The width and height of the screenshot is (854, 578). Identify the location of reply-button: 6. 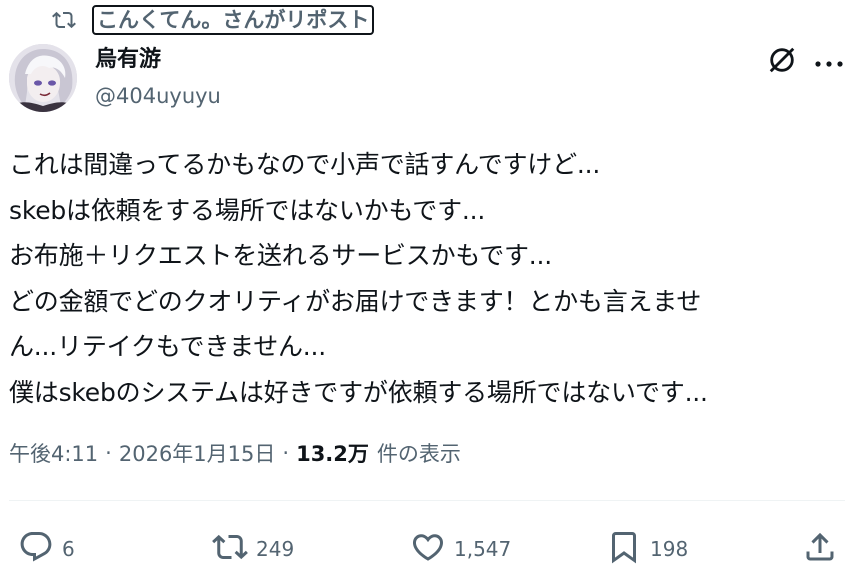
(46, 549).